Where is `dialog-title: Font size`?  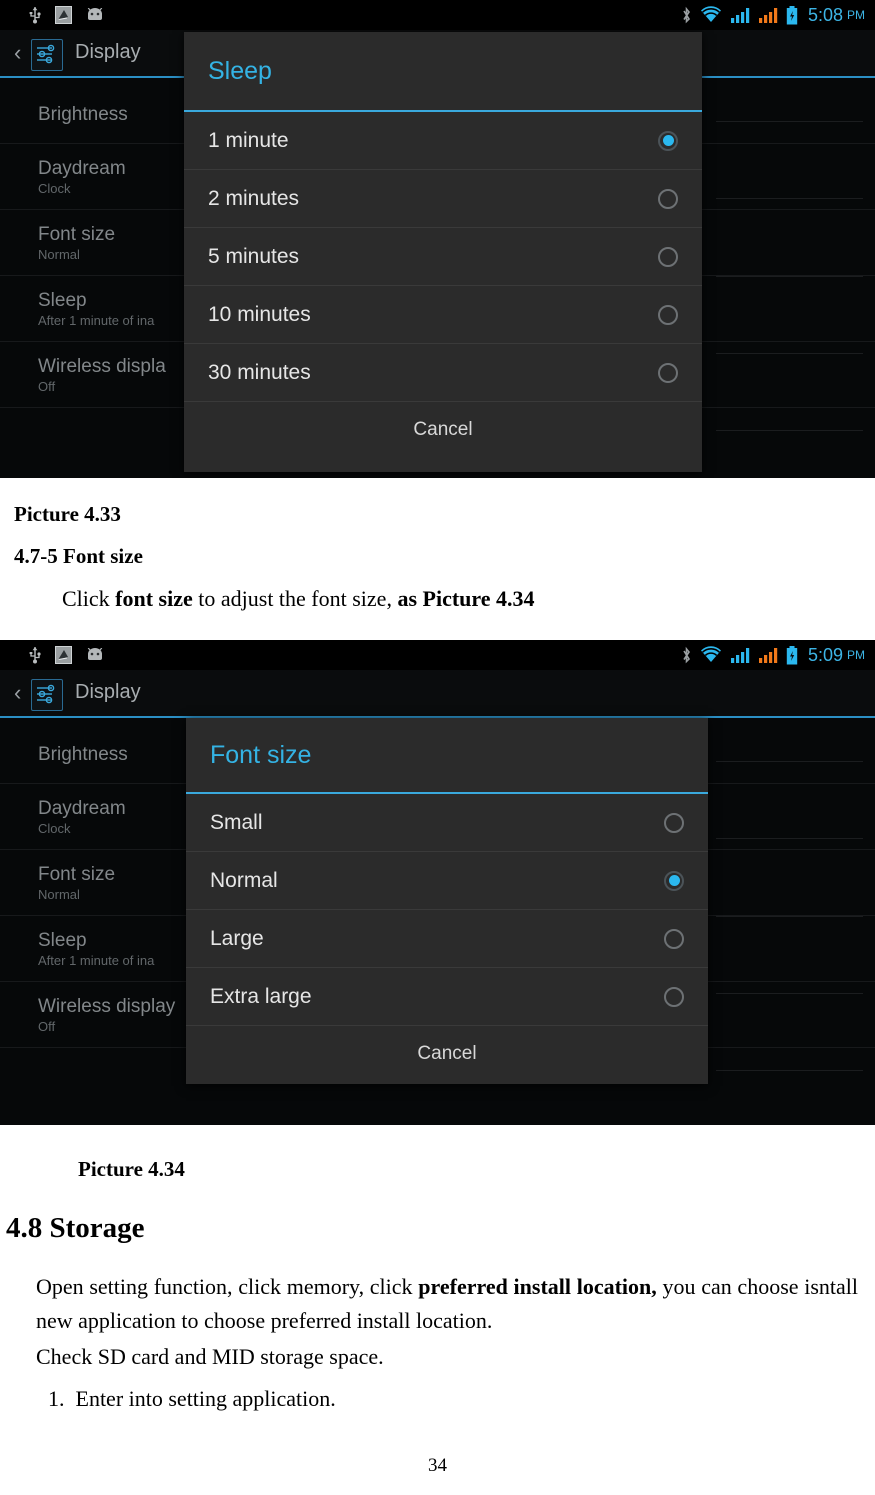 dialog-title: Font size is located at coordinates (261, 754).